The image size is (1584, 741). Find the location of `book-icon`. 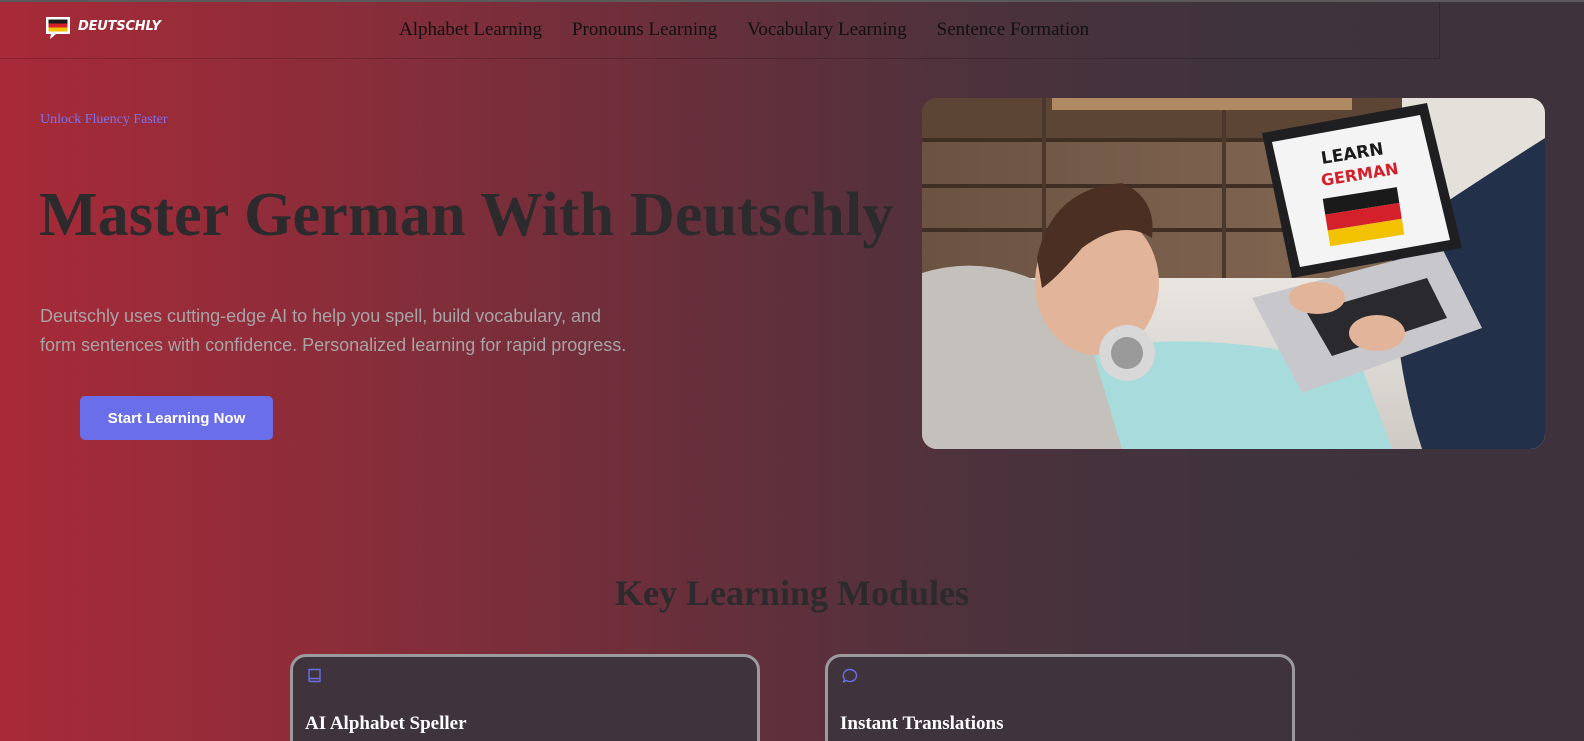

book-icon is located at coordinates (314, 675).